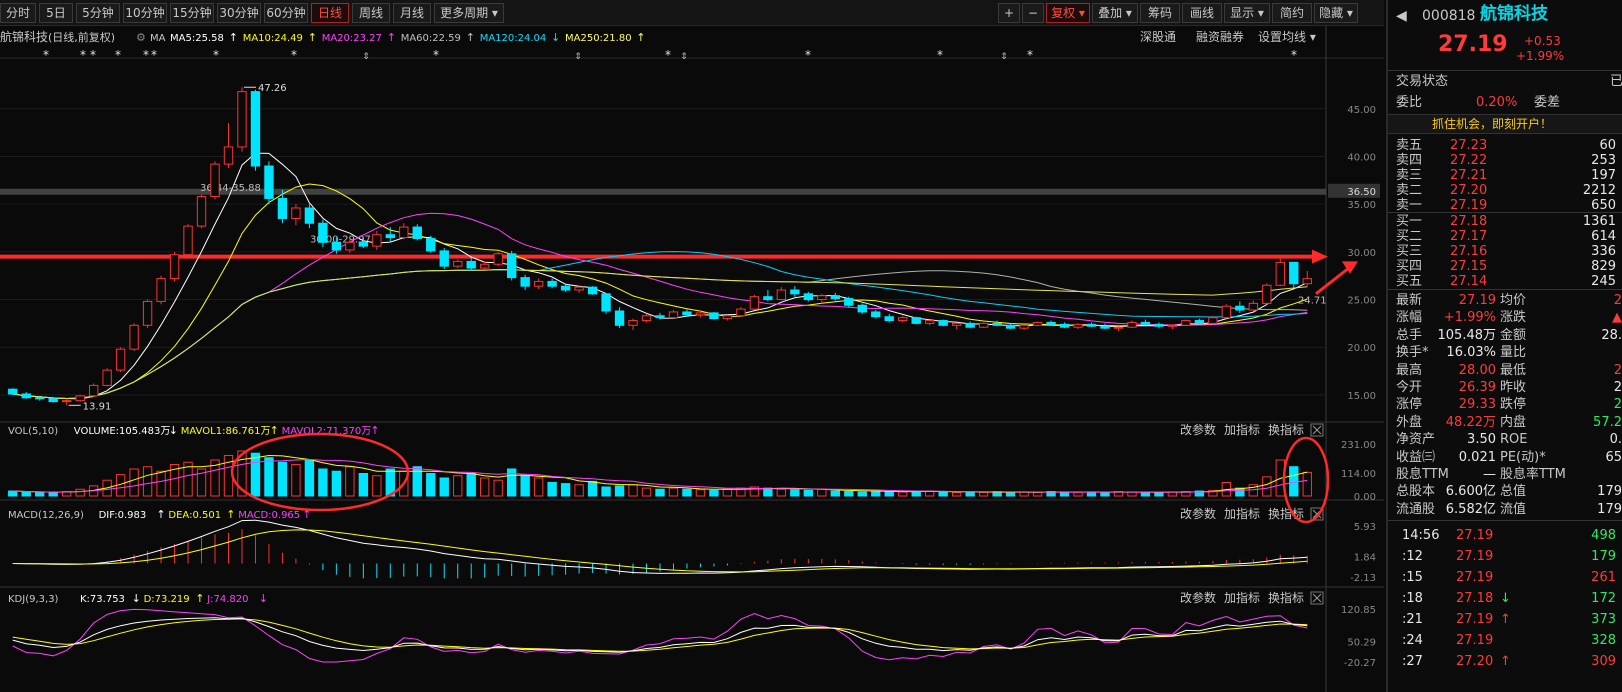  I want to click on tool-button-6: 显示 ▾, so click(1247, 13).